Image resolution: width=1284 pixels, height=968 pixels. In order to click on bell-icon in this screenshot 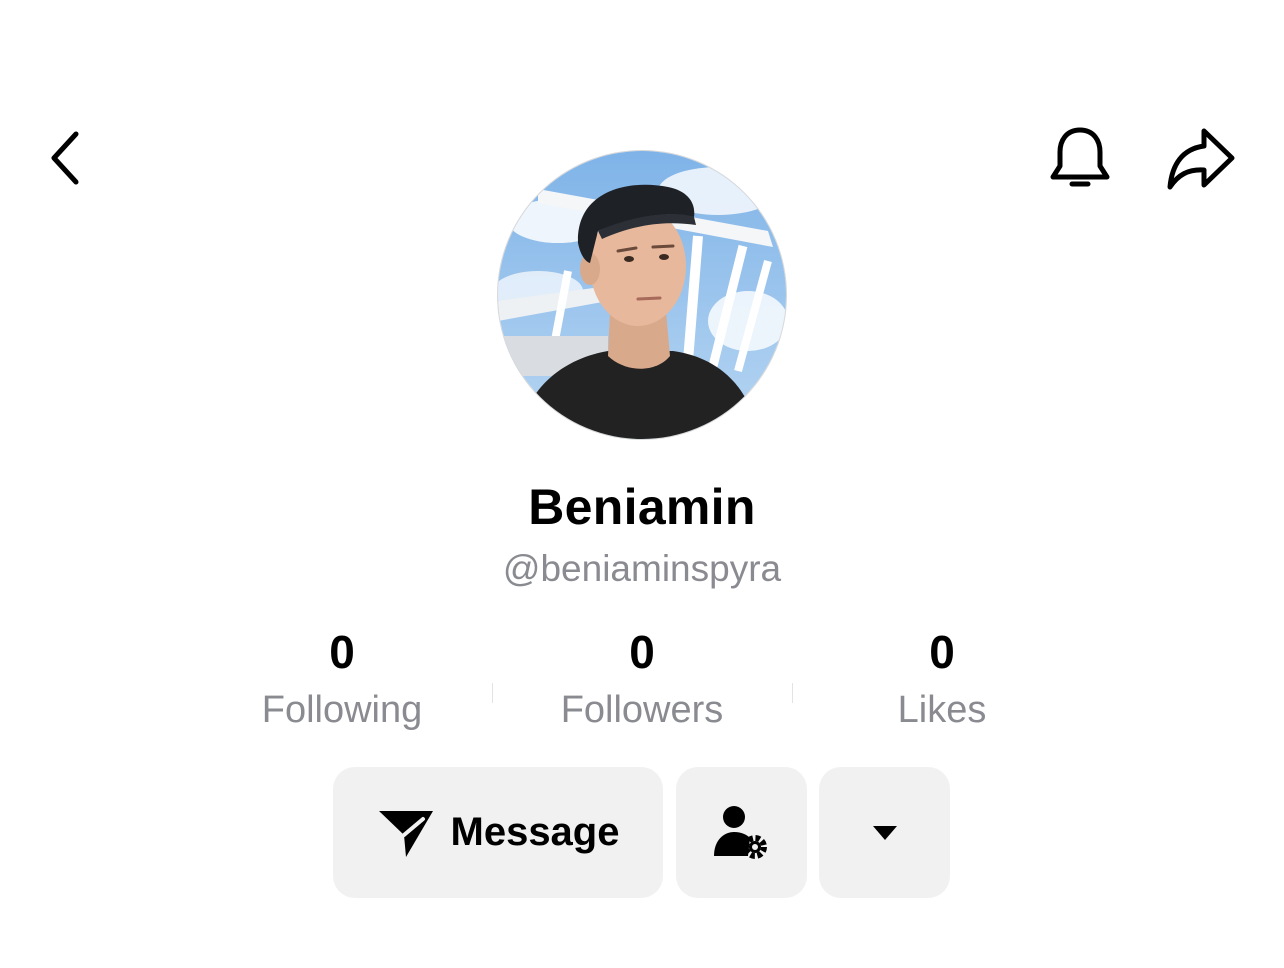, I will do `click(1080, 157)`.